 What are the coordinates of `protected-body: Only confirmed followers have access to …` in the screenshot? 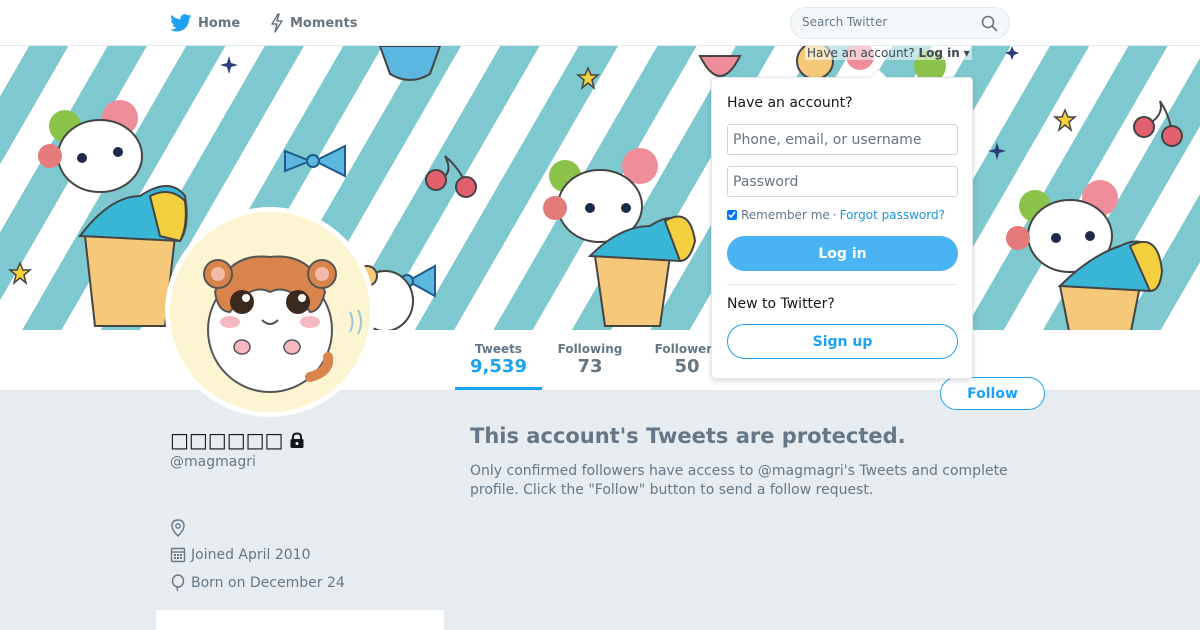 It's located at (739, 480).